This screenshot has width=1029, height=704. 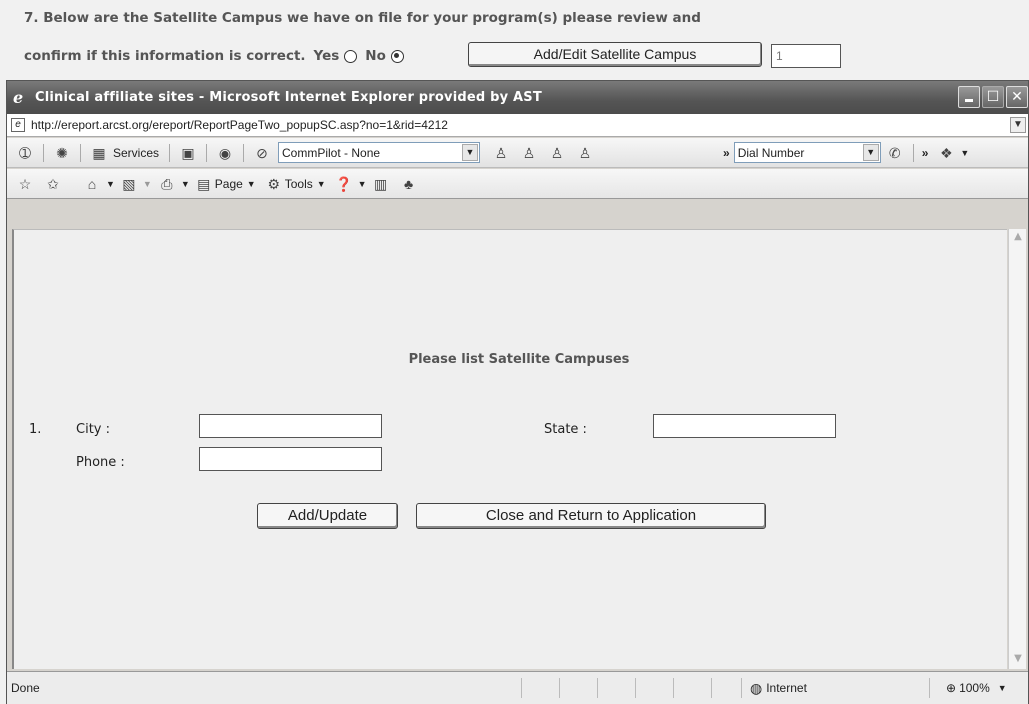 I want to click on state-input, so click(x=744, y=426).